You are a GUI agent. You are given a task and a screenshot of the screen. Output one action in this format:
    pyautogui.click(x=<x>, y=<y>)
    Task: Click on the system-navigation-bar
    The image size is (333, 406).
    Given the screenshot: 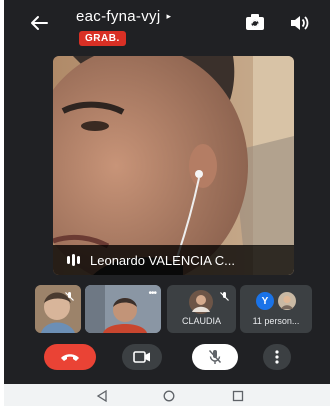 What is the action you would take?
    pyautogui.click(x=167, y=395)
    